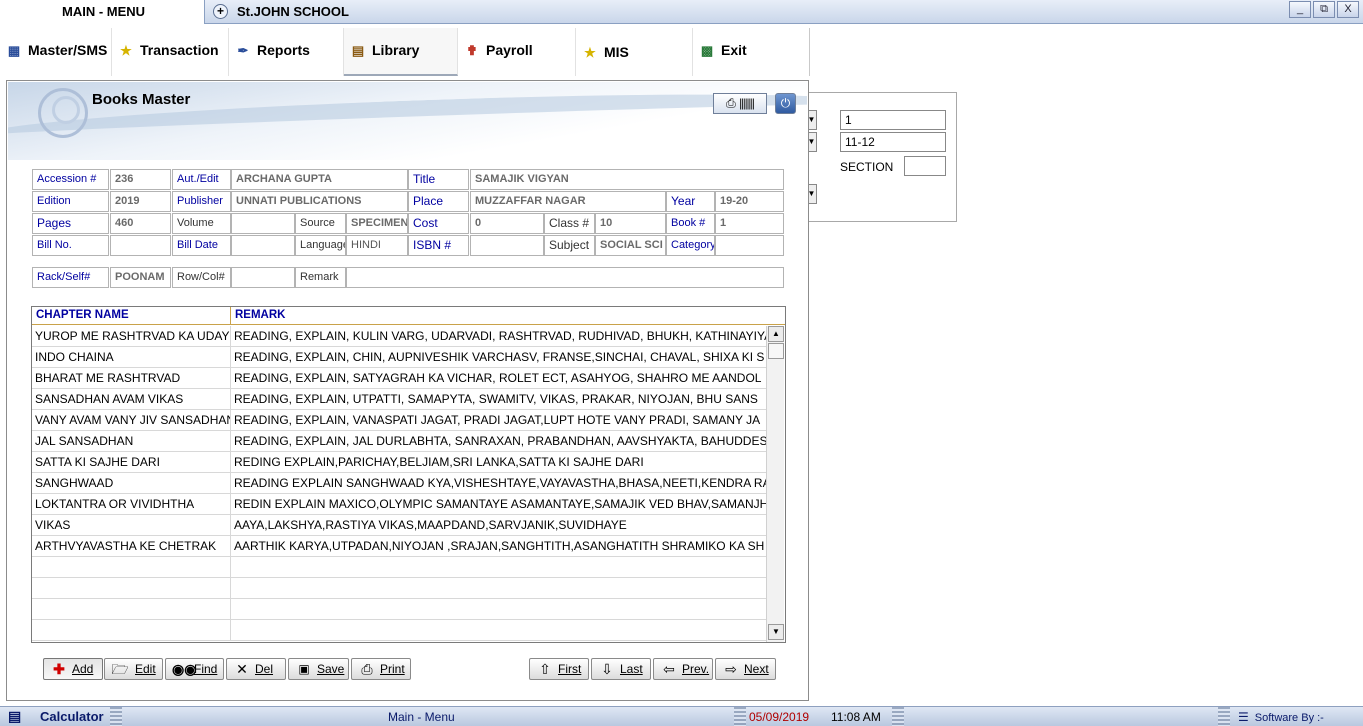  Describe the element at coordinates (776, 351) in the screenshot. I see `scroll-thumb` at that location.